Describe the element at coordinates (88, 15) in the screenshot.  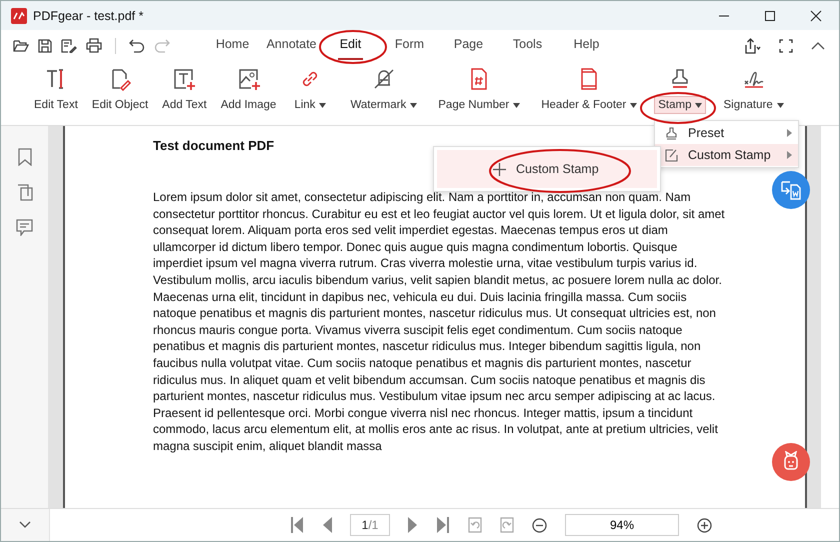
I see `window-title: PDFgear - test.pdf *` at that location.